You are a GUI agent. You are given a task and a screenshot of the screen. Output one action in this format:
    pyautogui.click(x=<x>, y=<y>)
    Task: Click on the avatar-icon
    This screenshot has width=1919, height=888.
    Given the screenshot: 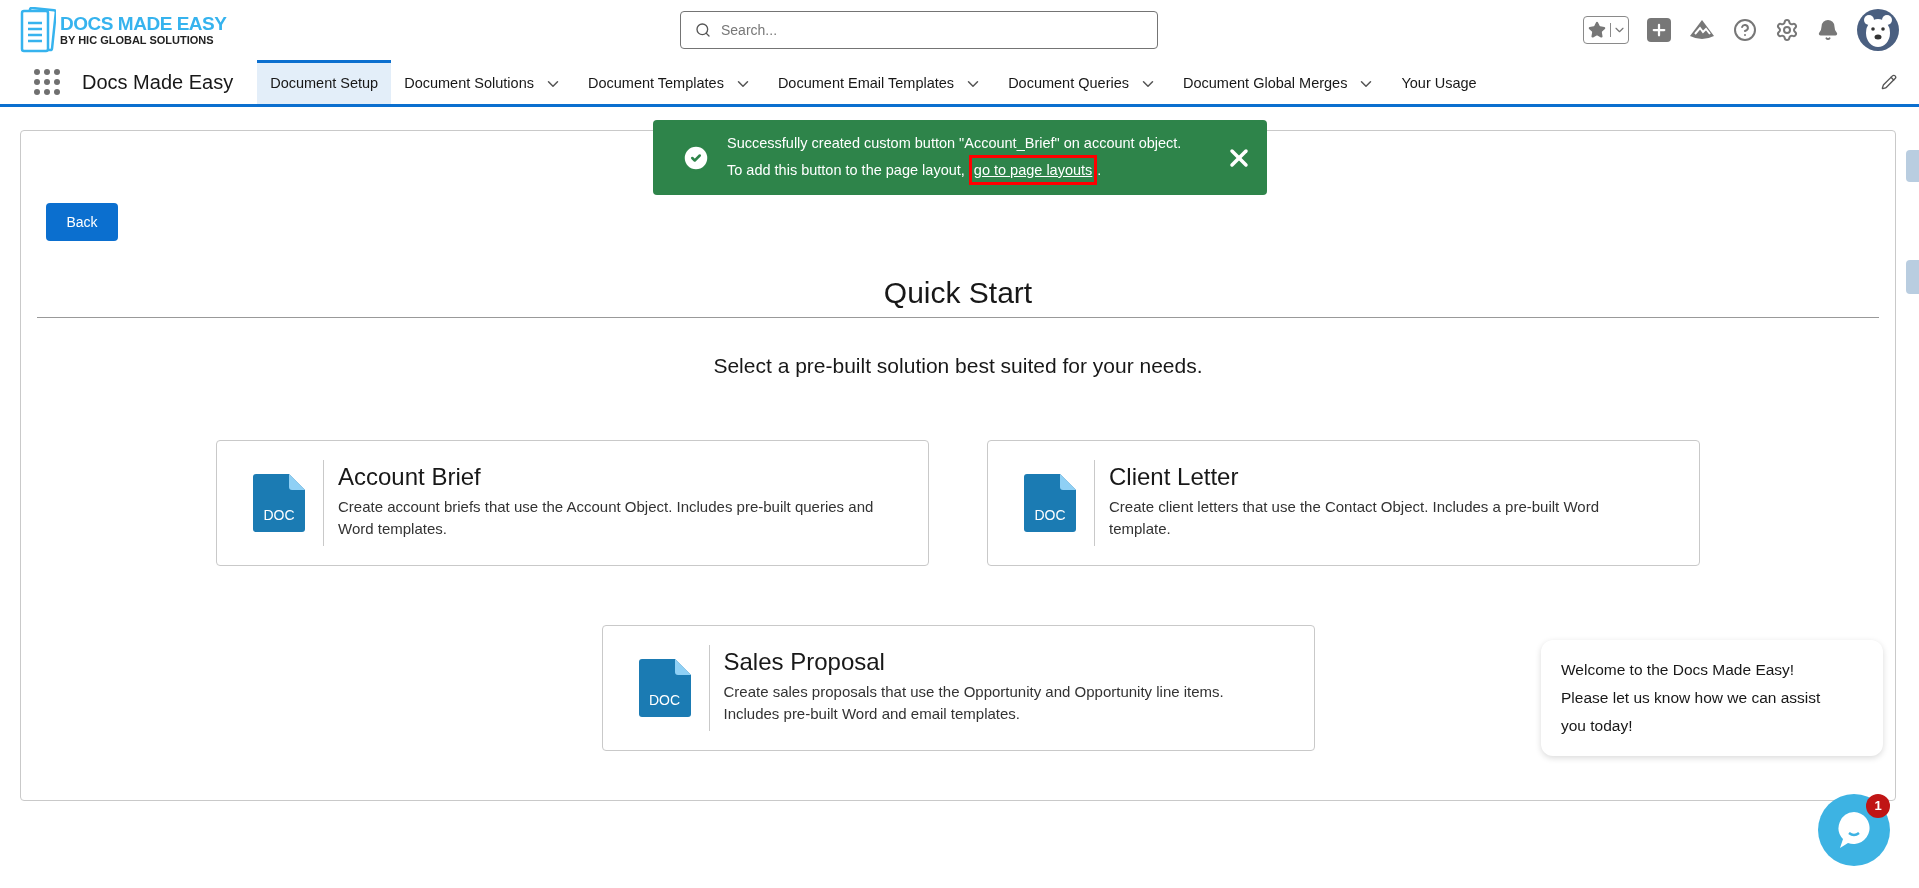 What is the action you would take?
    pyautogui.click(x=1878, y=30)
    